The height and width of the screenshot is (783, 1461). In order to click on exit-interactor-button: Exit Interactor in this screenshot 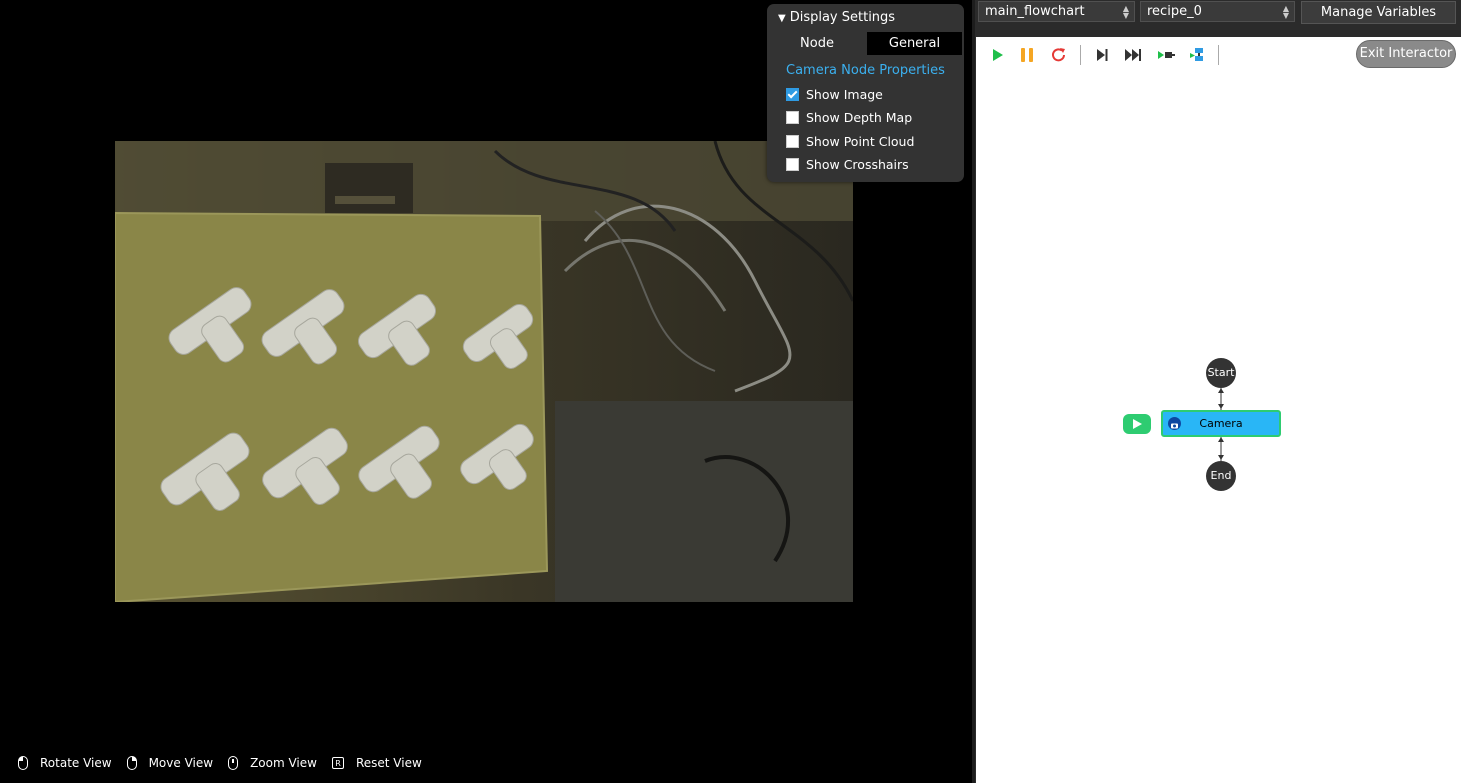, I will do `click(1406, 54)`.